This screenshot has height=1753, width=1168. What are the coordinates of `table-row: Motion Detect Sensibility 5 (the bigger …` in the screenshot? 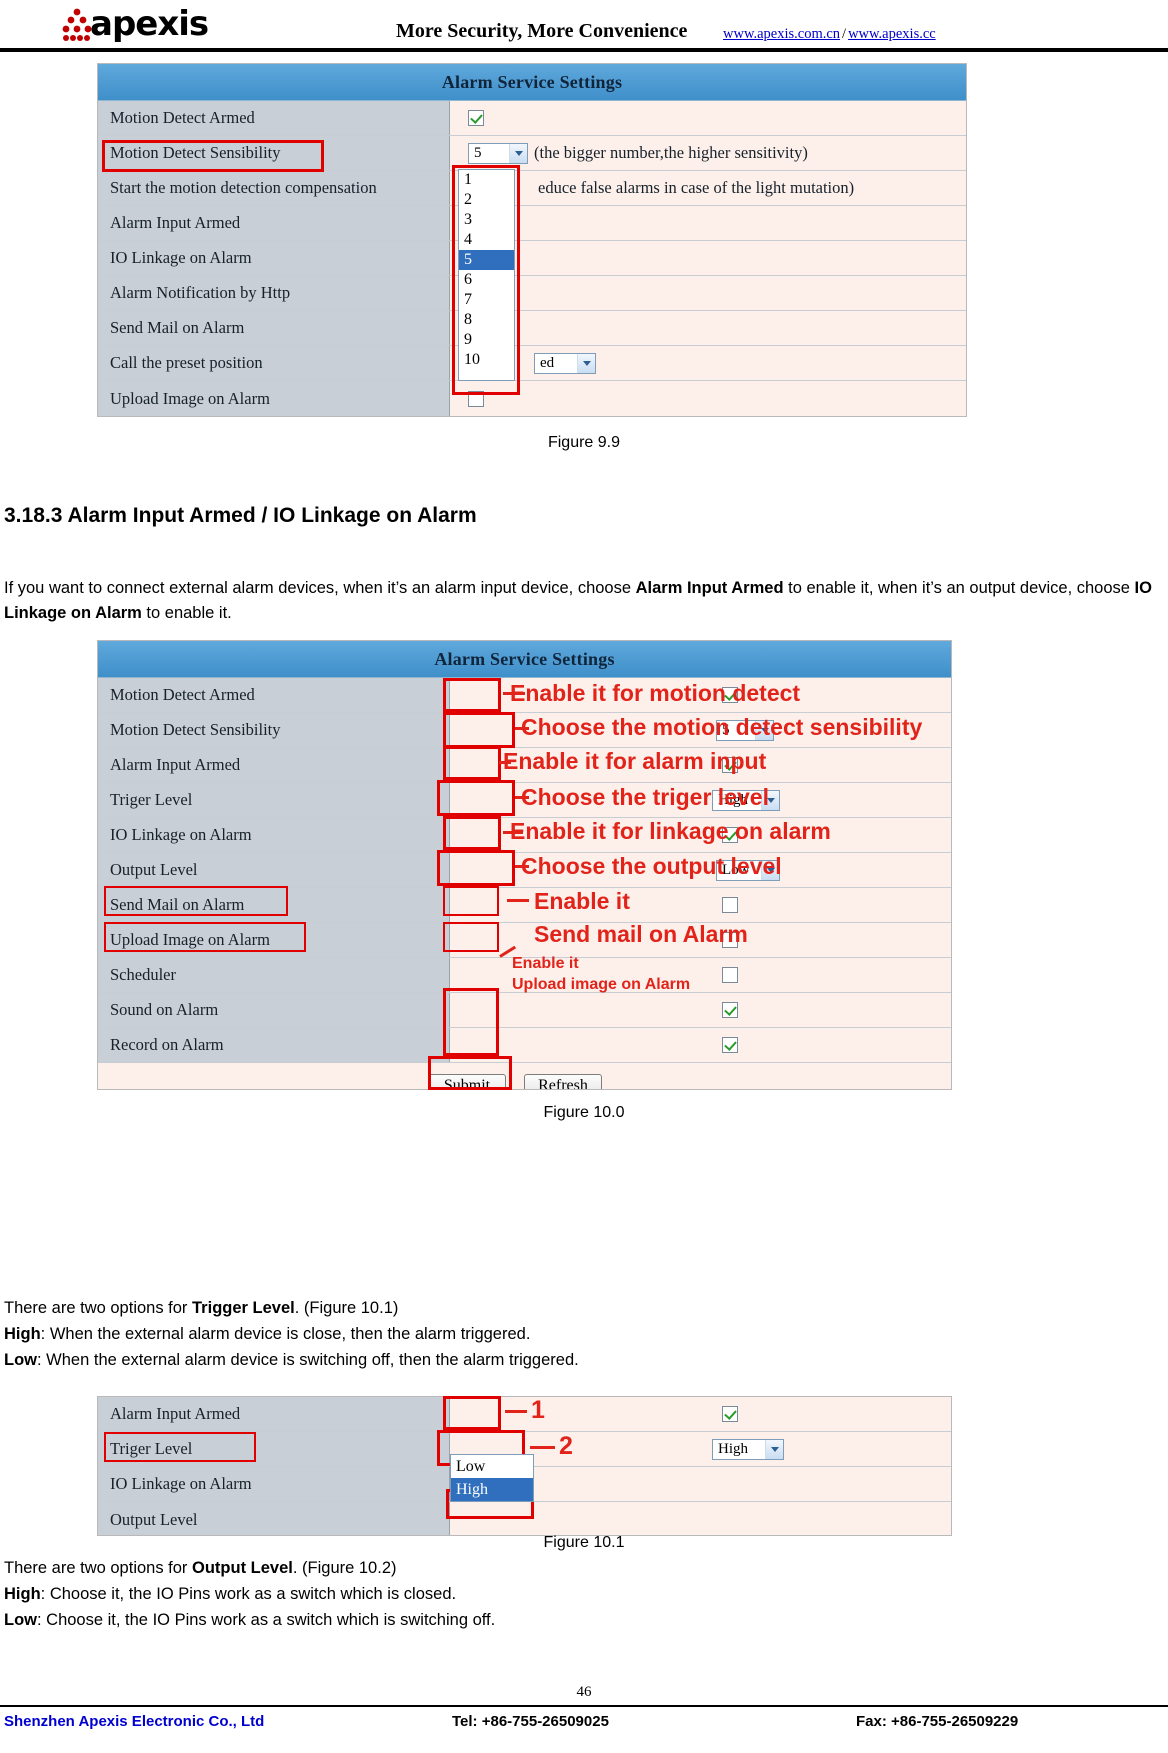 It's located at (532, 153).